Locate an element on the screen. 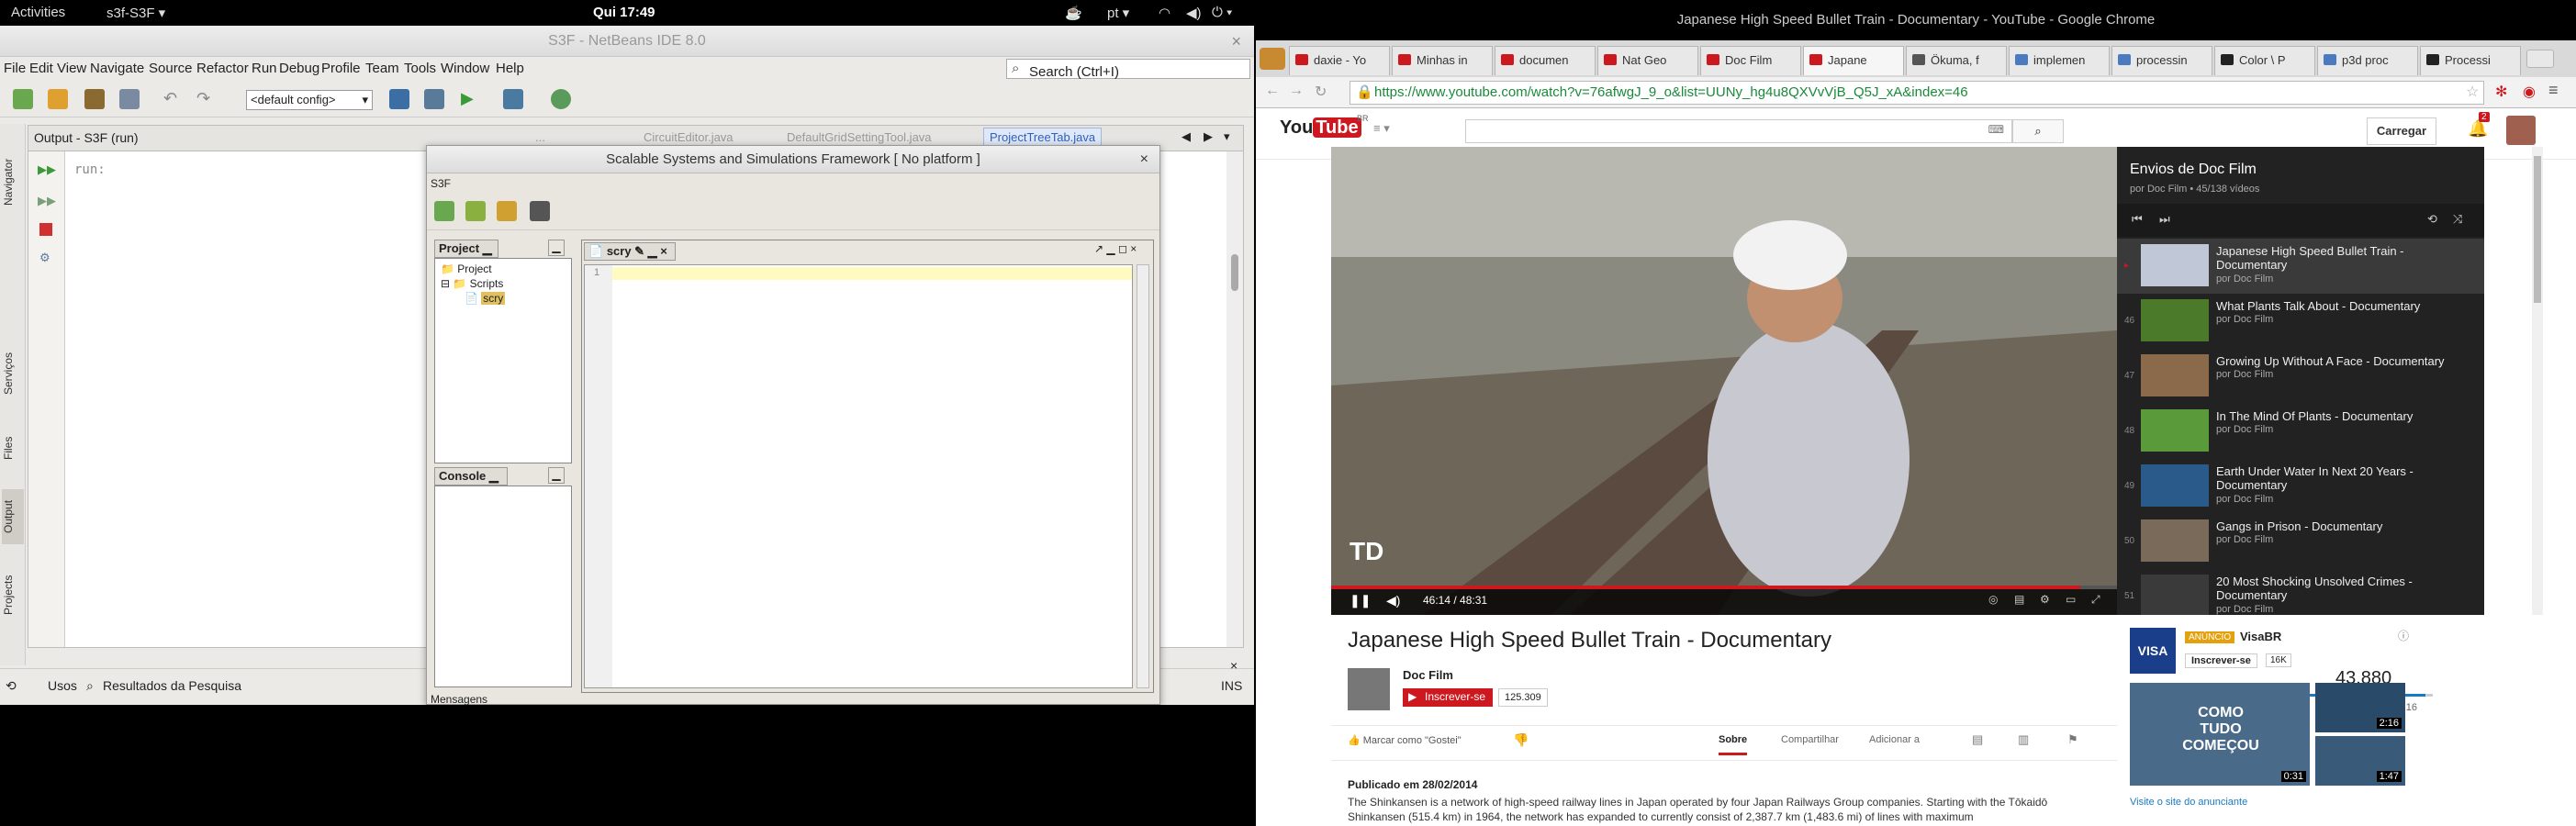 The height and width of the screenshot is (826, 2576). usos-tab: Usos is located at coordinates (62, 685).